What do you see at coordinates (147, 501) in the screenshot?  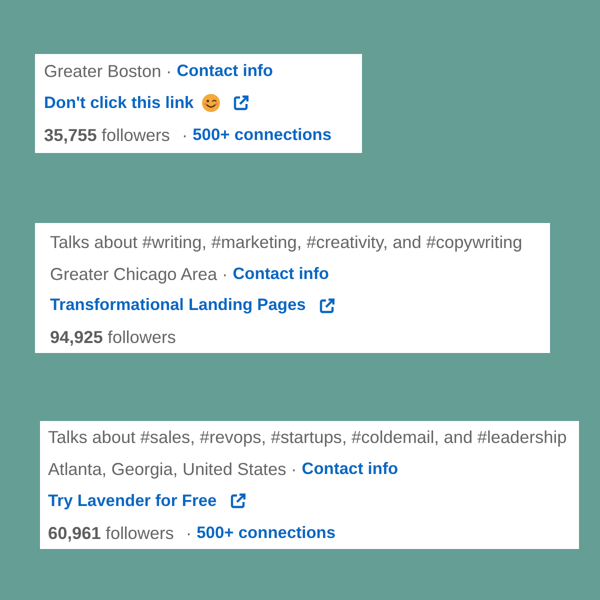 I see `website-link: Try Lavender for Free` at bounding box center [147, 501].